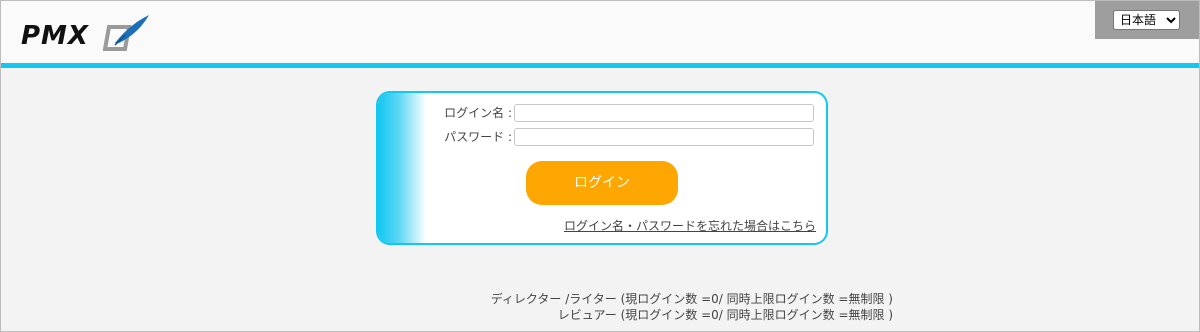  I want to click on header-divider, so click(600, 65).